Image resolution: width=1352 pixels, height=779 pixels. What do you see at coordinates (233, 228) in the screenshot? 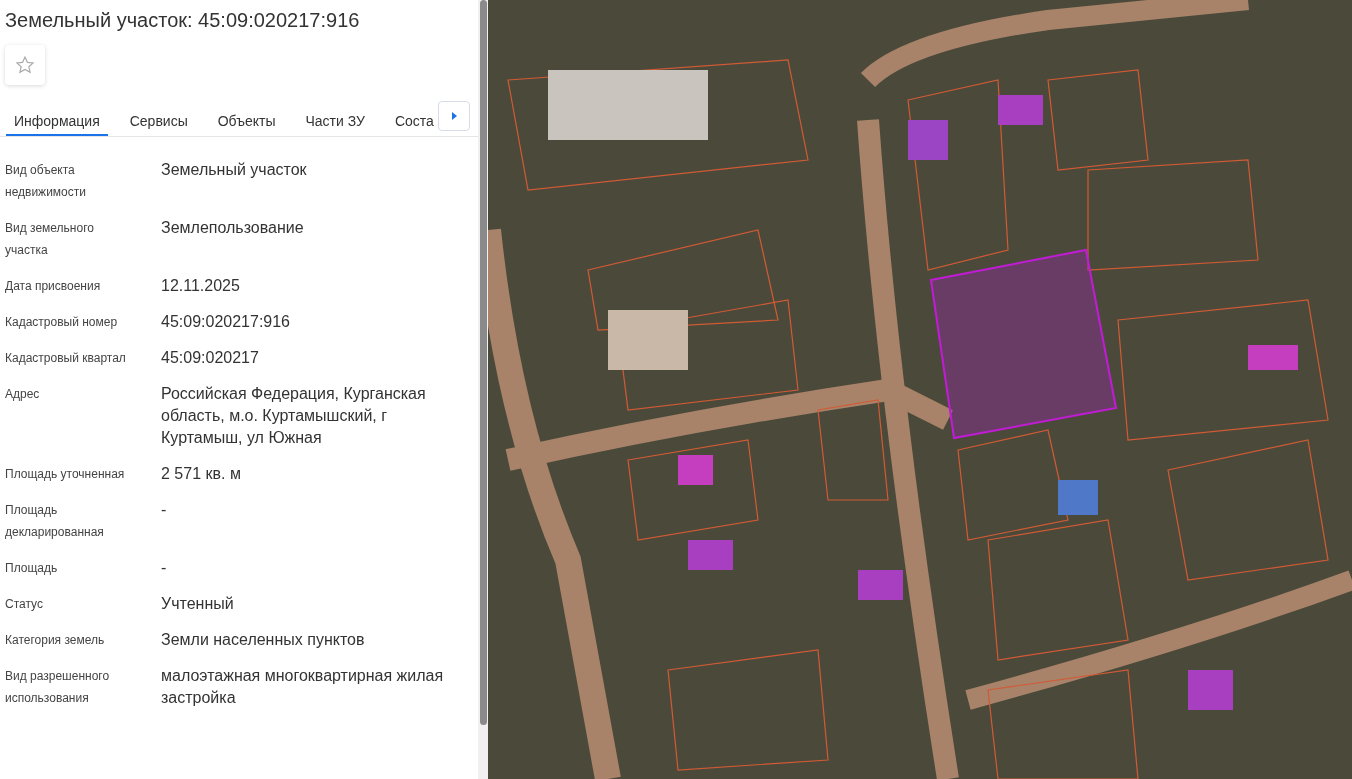
I see `field-value: Землепользование` at bounding box center [233, 228].